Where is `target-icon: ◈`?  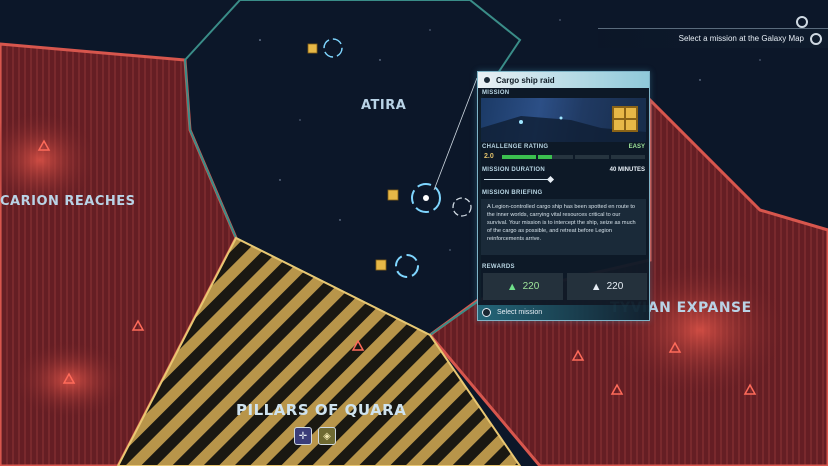 target-icon: ◈ is located at coordinates (327, 436).